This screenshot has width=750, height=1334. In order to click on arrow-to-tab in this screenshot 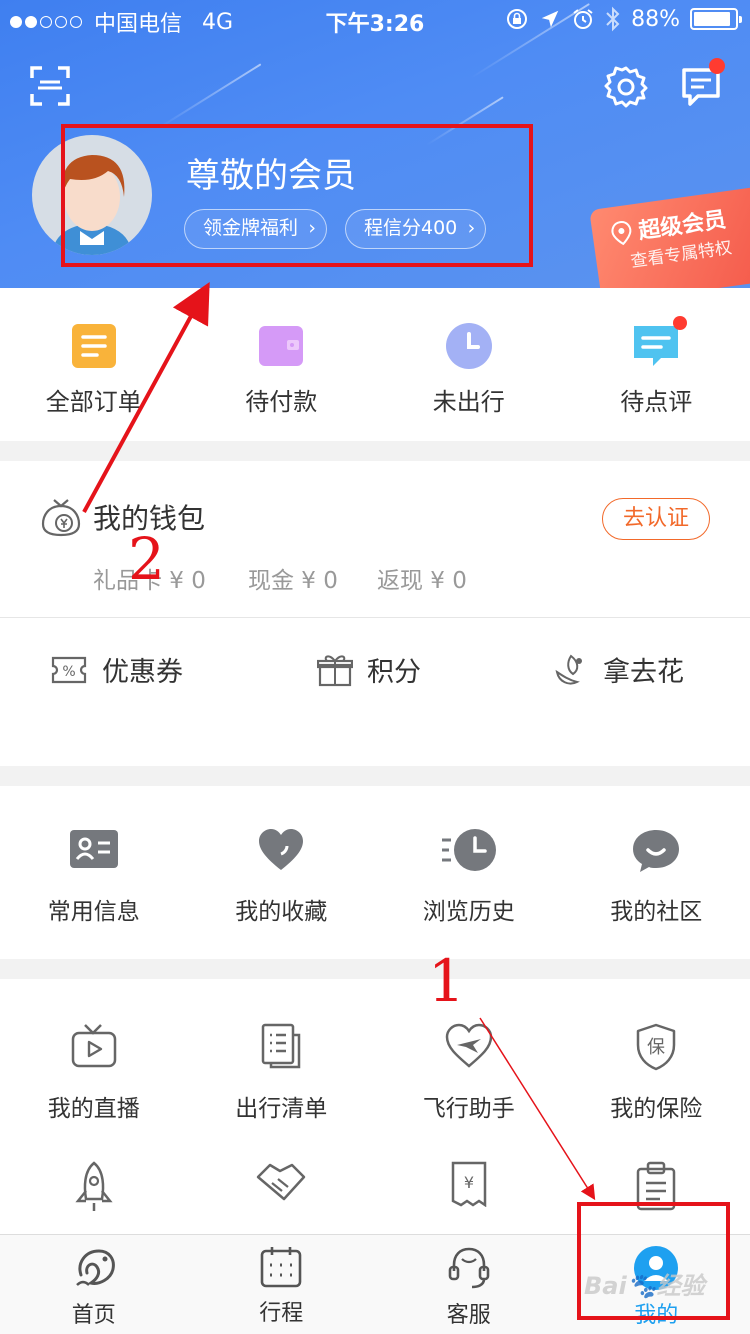, I will do `click(537, 1109)`.